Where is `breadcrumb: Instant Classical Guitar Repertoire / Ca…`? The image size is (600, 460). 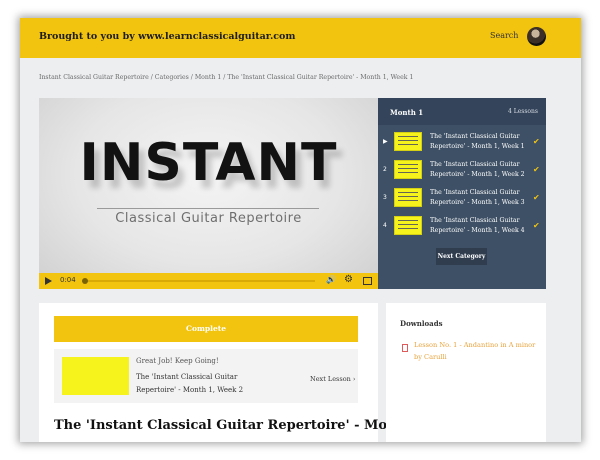
breadcrumb: Instant Classical Guitar Repertoire / Ca… is located at coordinates (226, 77).